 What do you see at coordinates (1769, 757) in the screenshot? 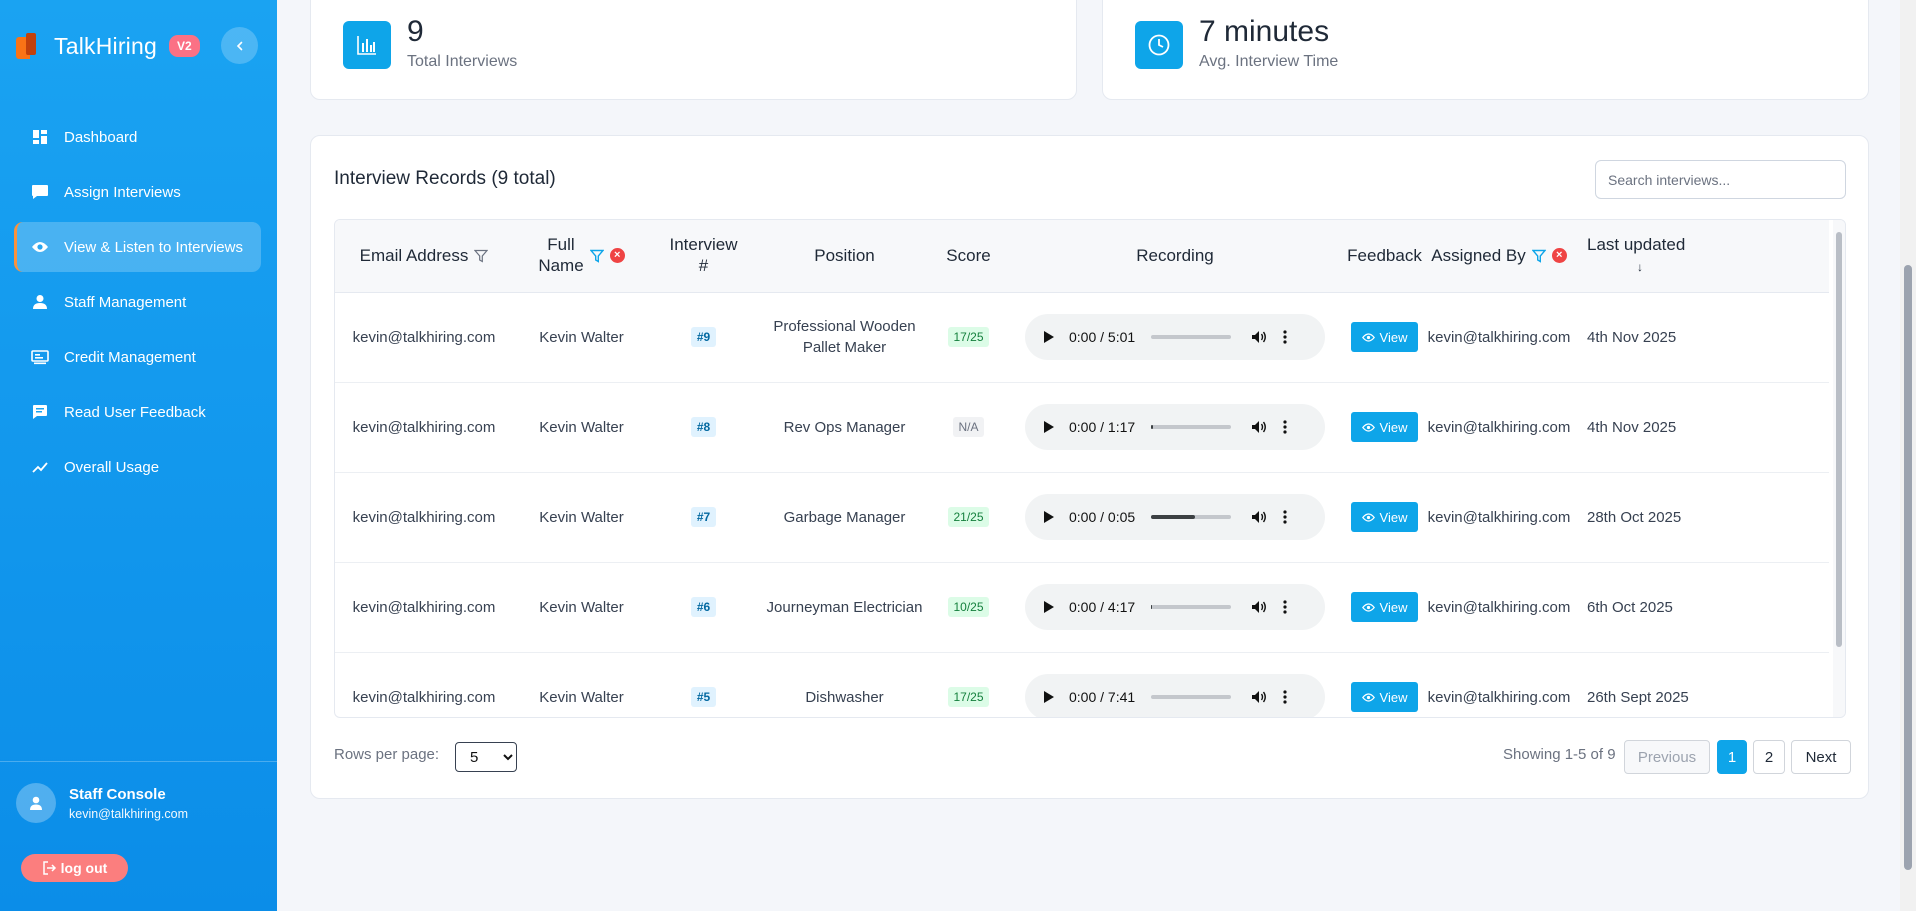
I see `page-2-button: 2` at bounding box center [1769, 757].